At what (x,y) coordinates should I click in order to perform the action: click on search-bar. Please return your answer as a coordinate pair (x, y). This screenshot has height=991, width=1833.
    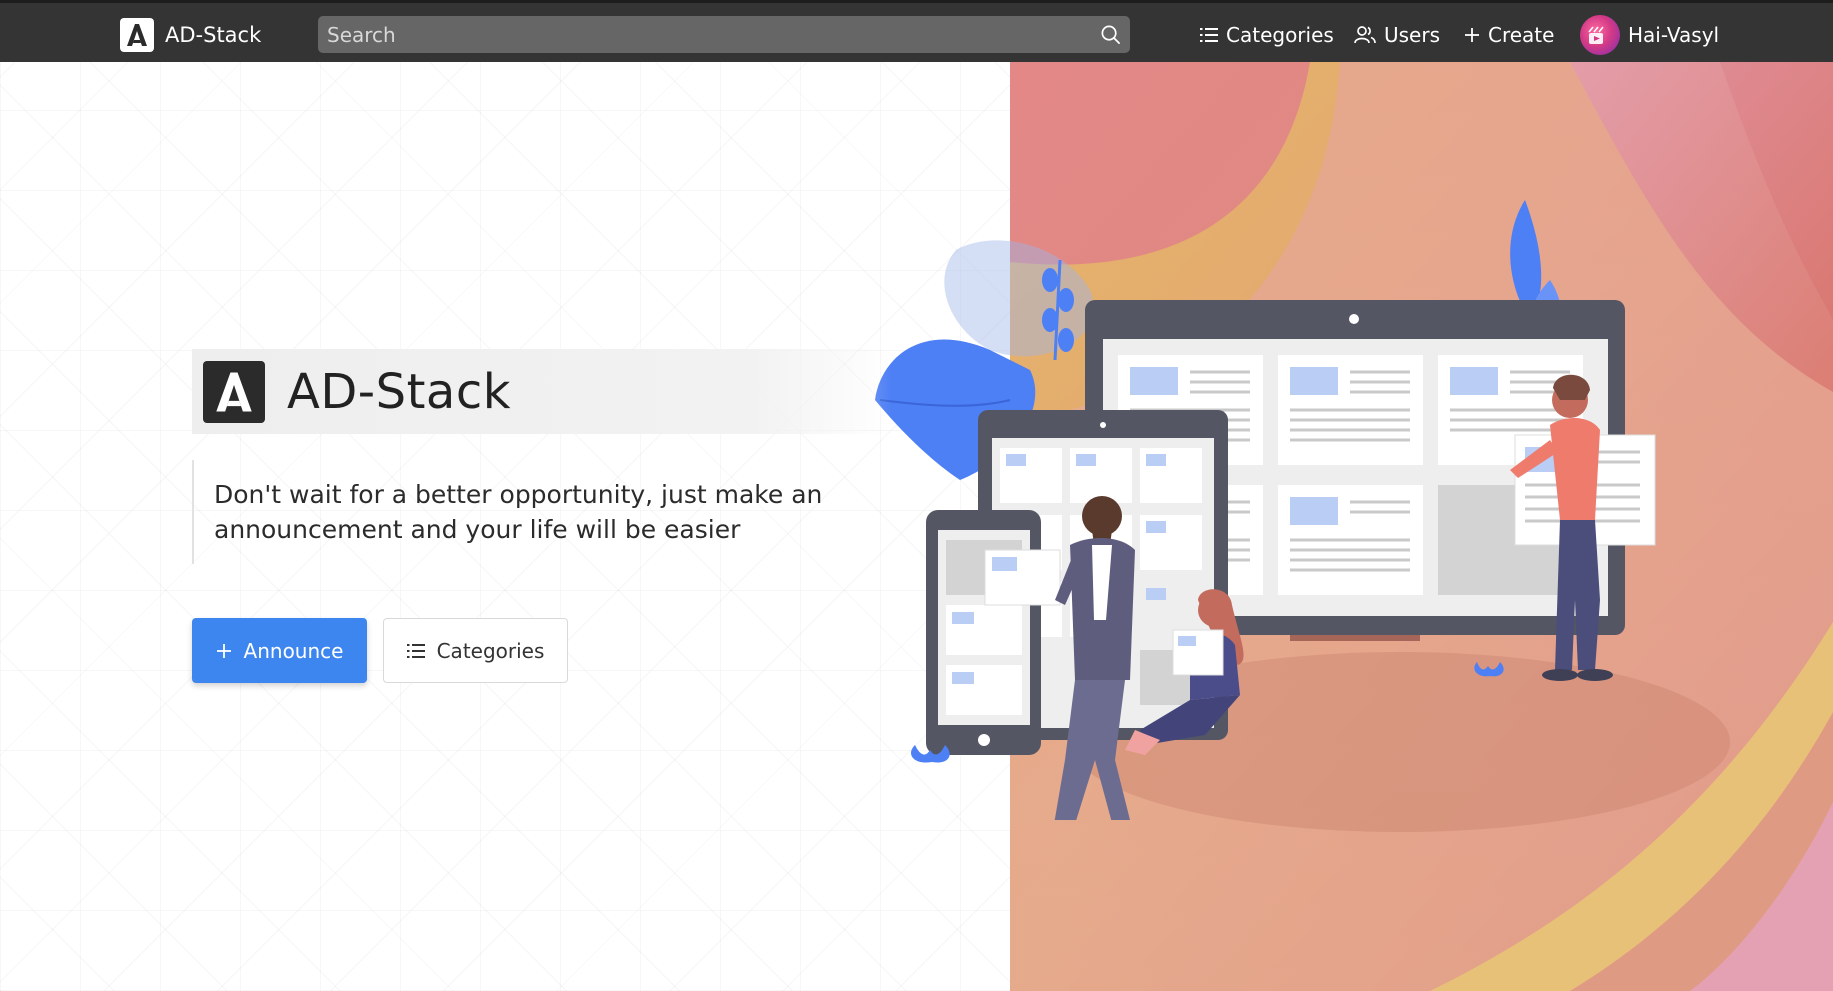
    Looking at the image, I should click on (724, 34).